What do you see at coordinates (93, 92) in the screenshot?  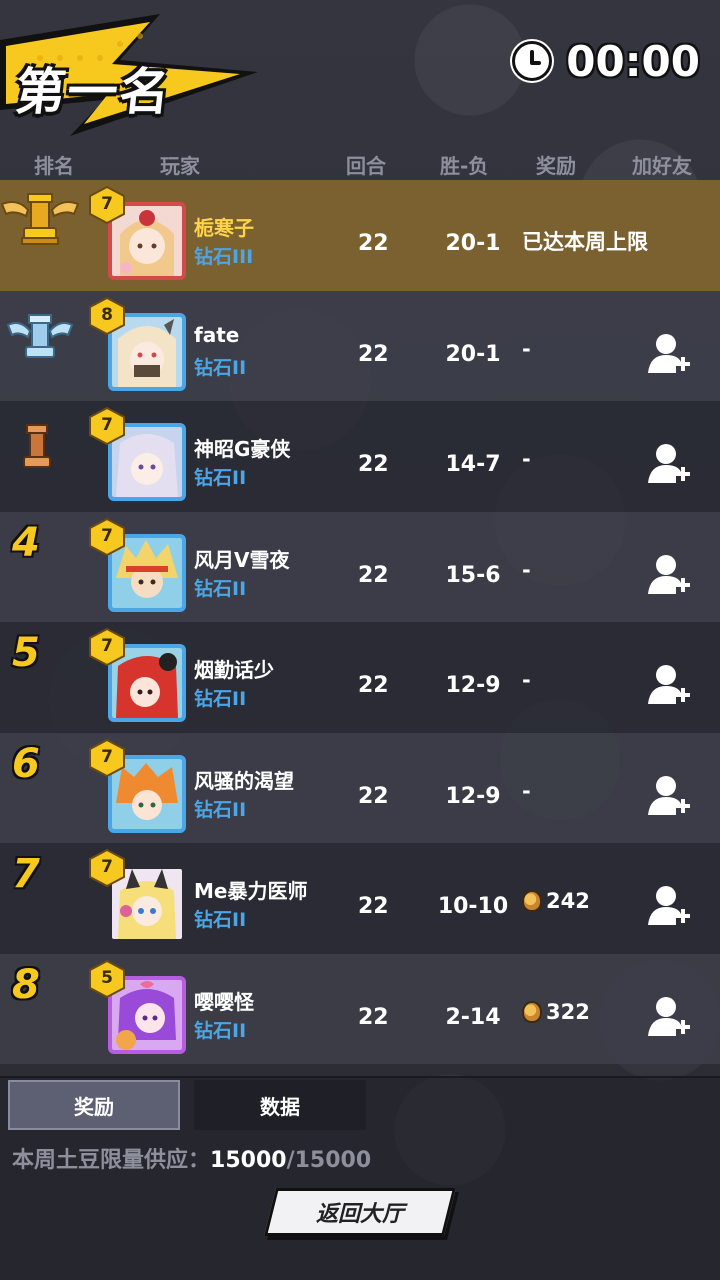 I see `page-title: 第一名` at bounding box center [93, 92].